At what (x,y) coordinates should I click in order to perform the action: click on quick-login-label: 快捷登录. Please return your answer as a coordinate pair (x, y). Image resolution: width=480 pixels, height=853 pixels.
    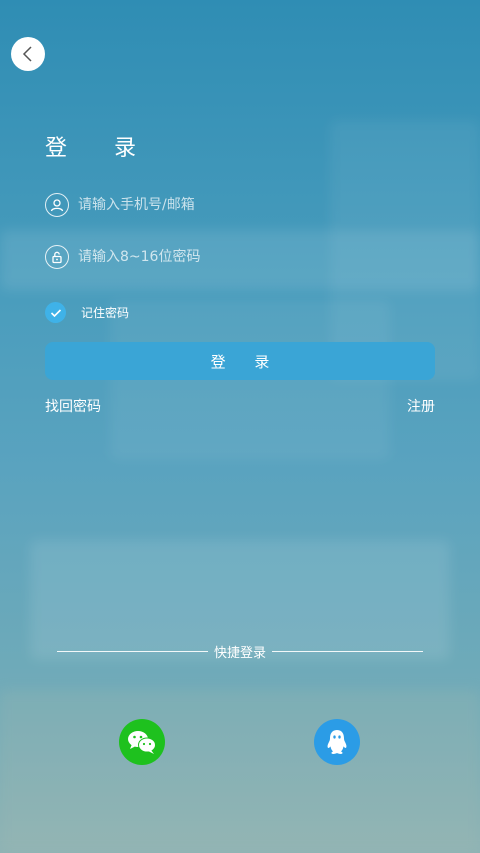
    Looking at the image, I should click on (240, 653).